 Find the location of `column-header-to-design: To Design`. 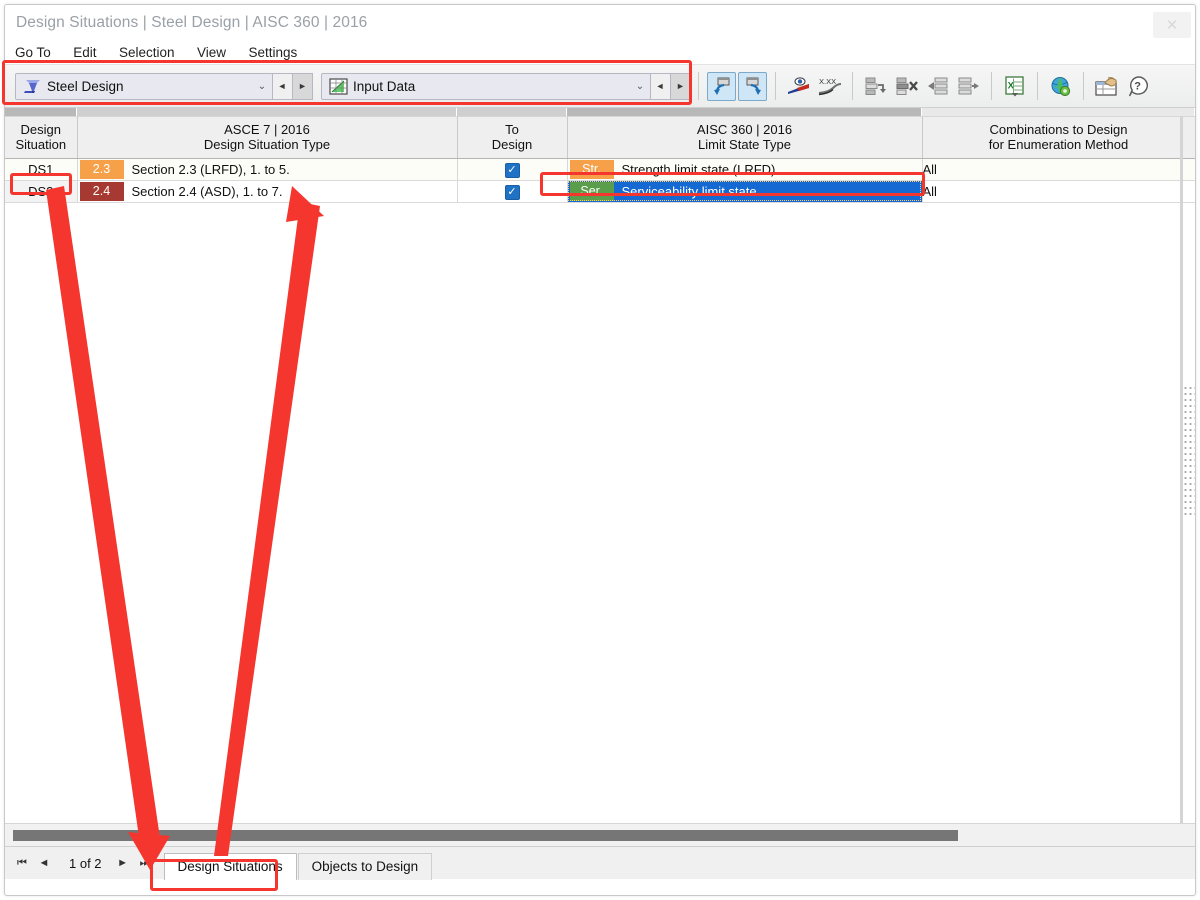

column-header-to-design: To Design is located at coordinates (512, 138).